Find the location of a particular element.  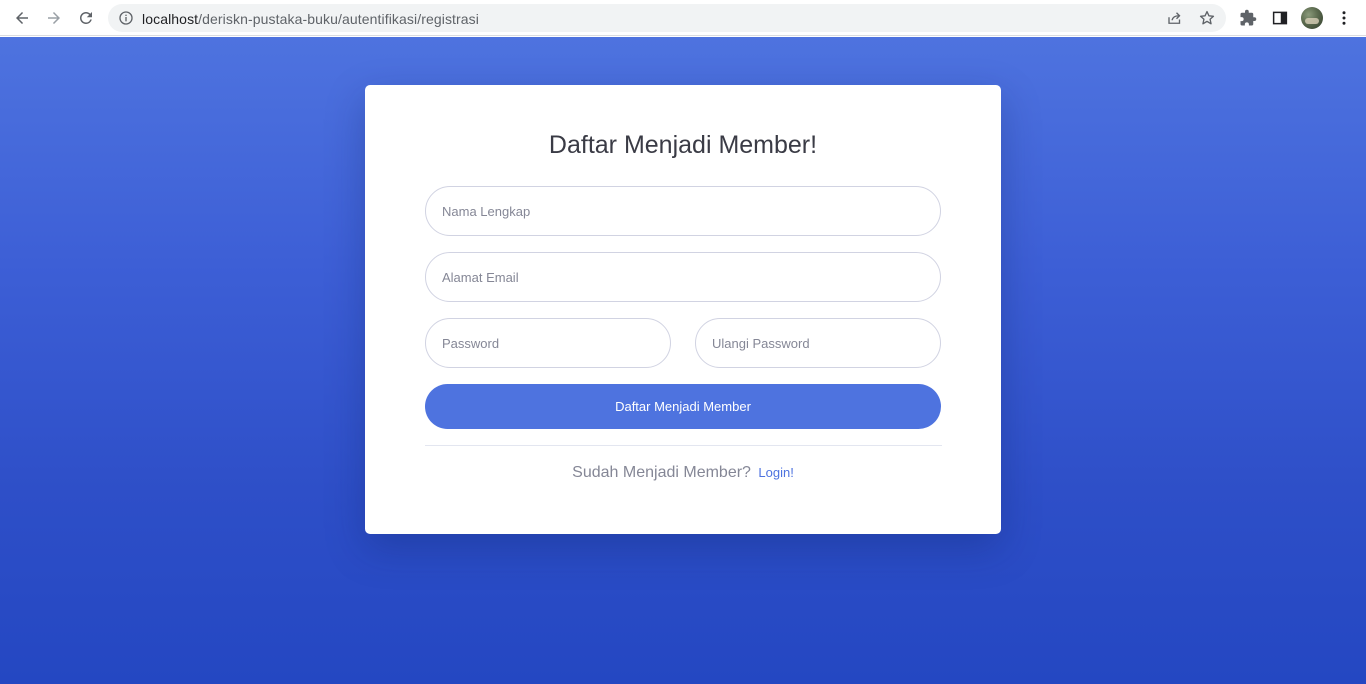

side-panel-icon is located at coordinates (1280, 18).